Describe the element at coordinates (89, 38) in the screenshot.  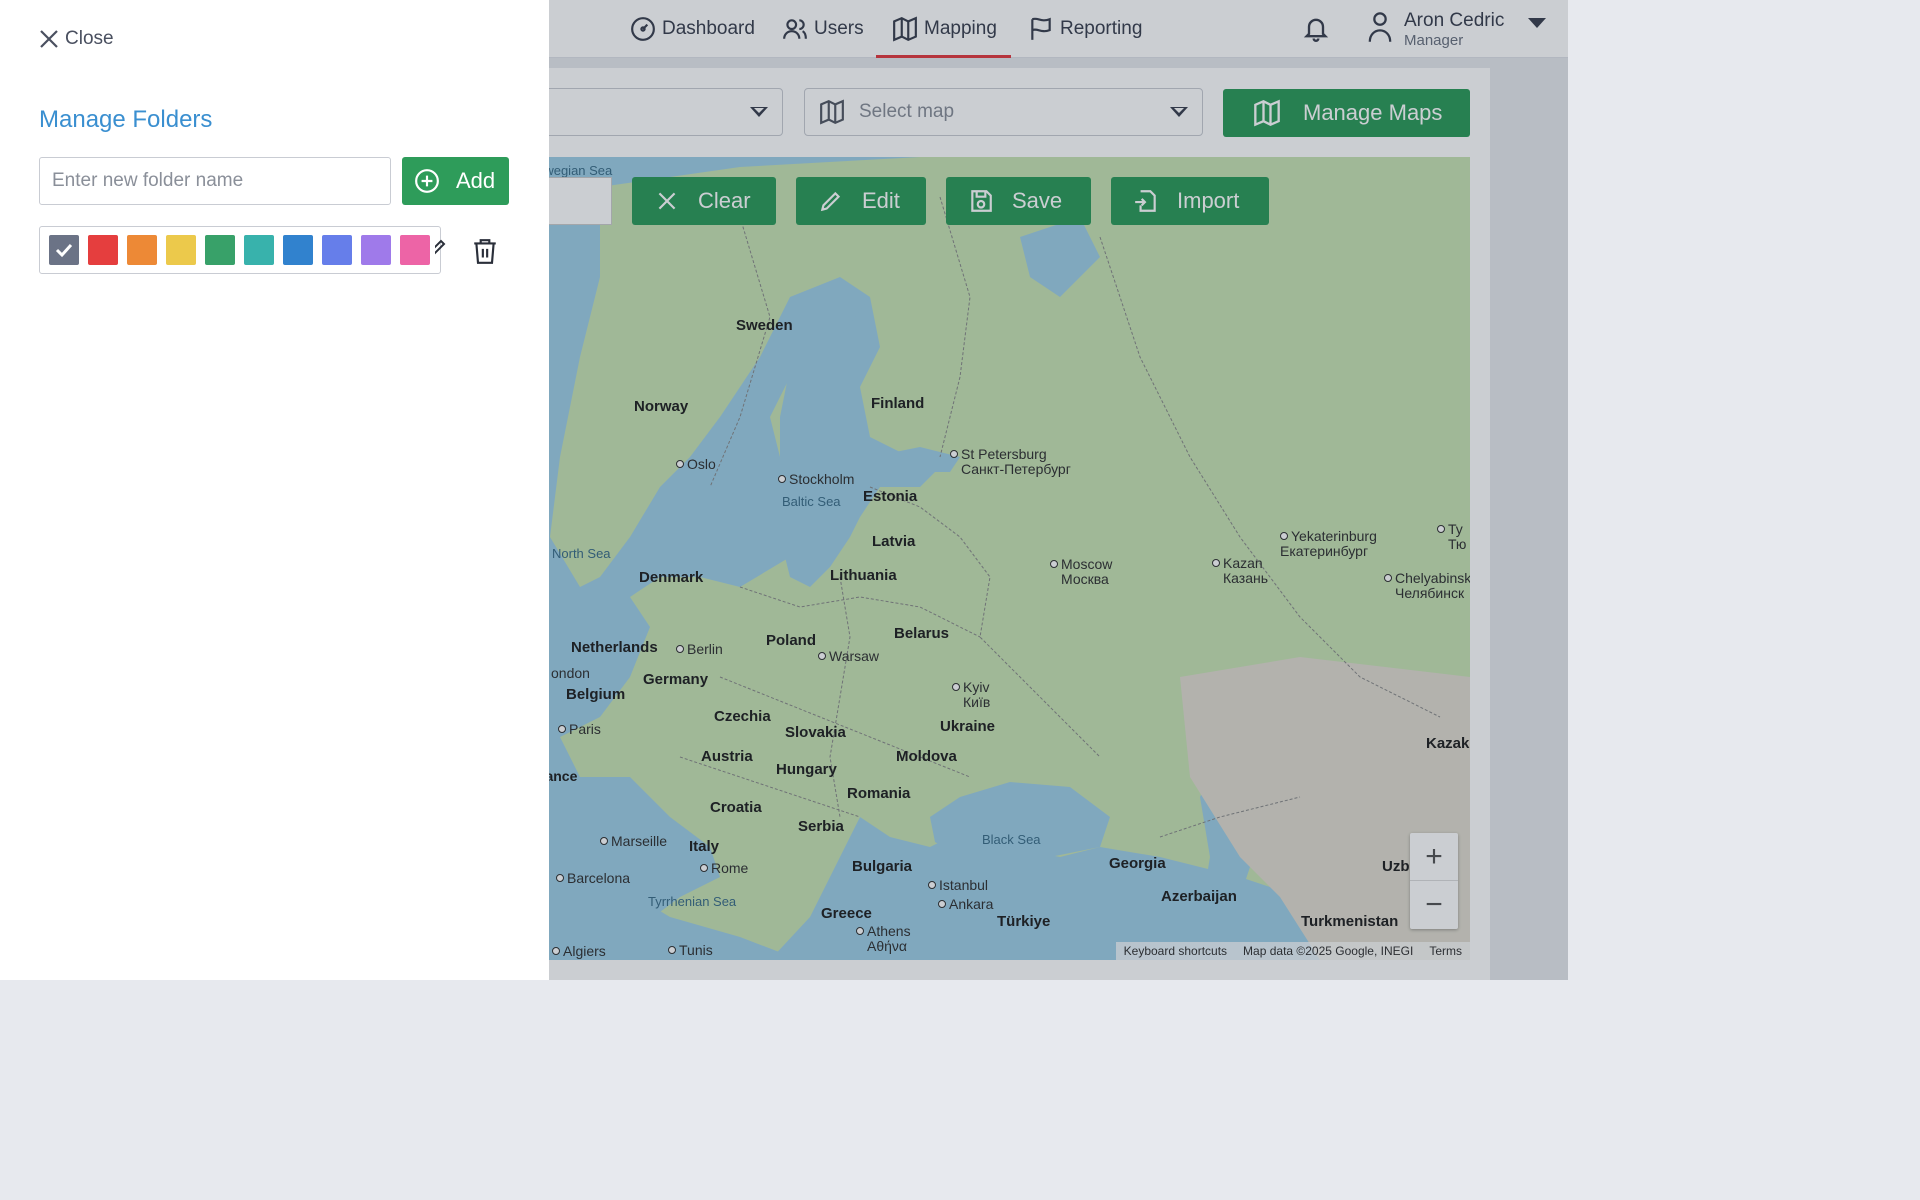
I see `close-label: Close` at that location.